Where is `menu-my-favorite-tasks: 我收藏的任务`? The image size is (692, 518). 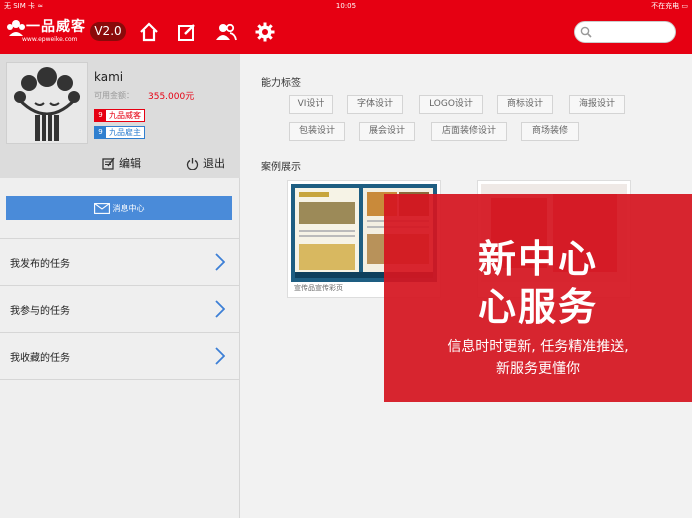
menu-my-favorite-tasks: 我收藏的任务 is located at coordinates (119, 356).